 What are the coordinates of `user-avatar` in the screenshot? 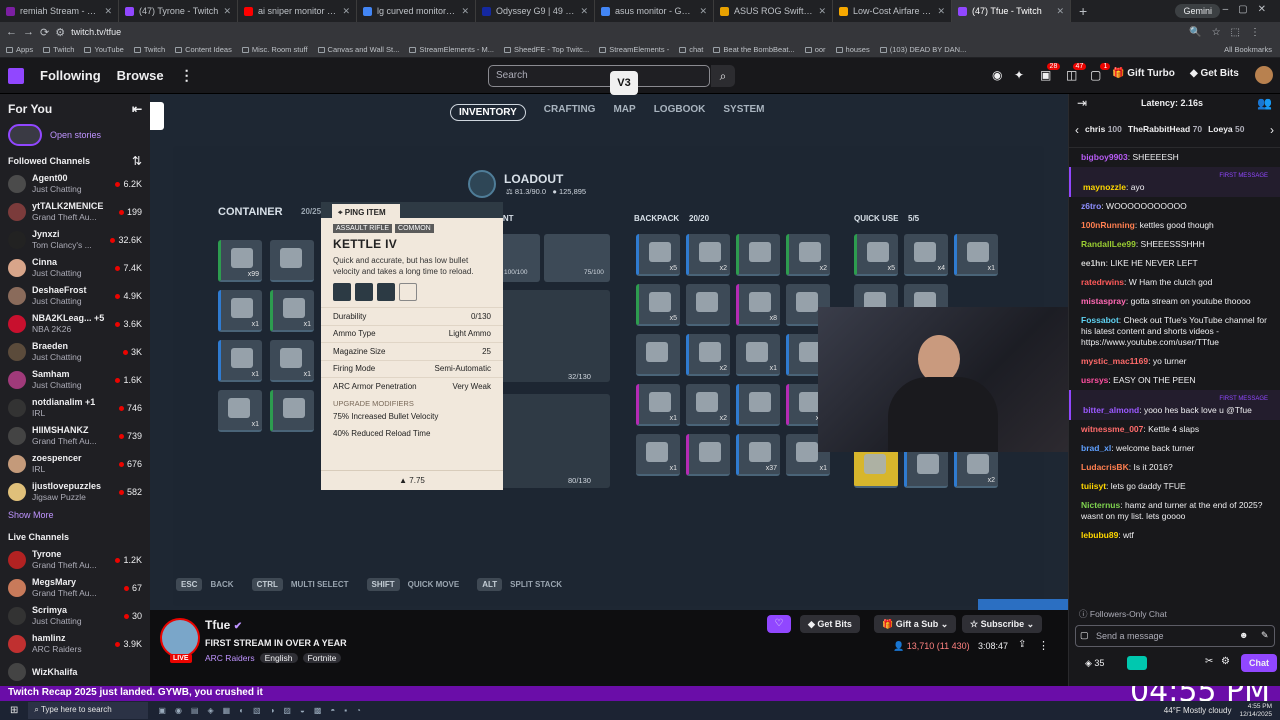 It's located at (1264, 75).